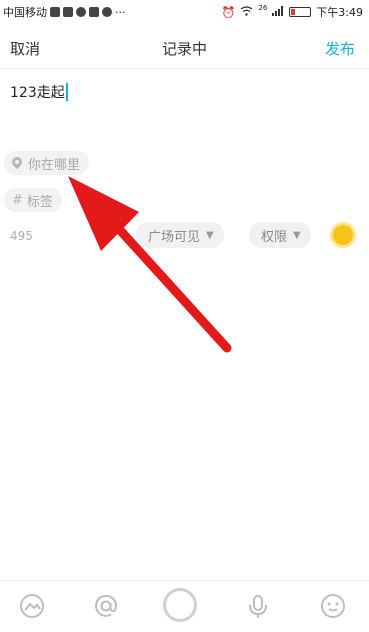 The height and width of the screenshot is (632, 369). I want to click on bottom-toolbar, so click(184, 606).